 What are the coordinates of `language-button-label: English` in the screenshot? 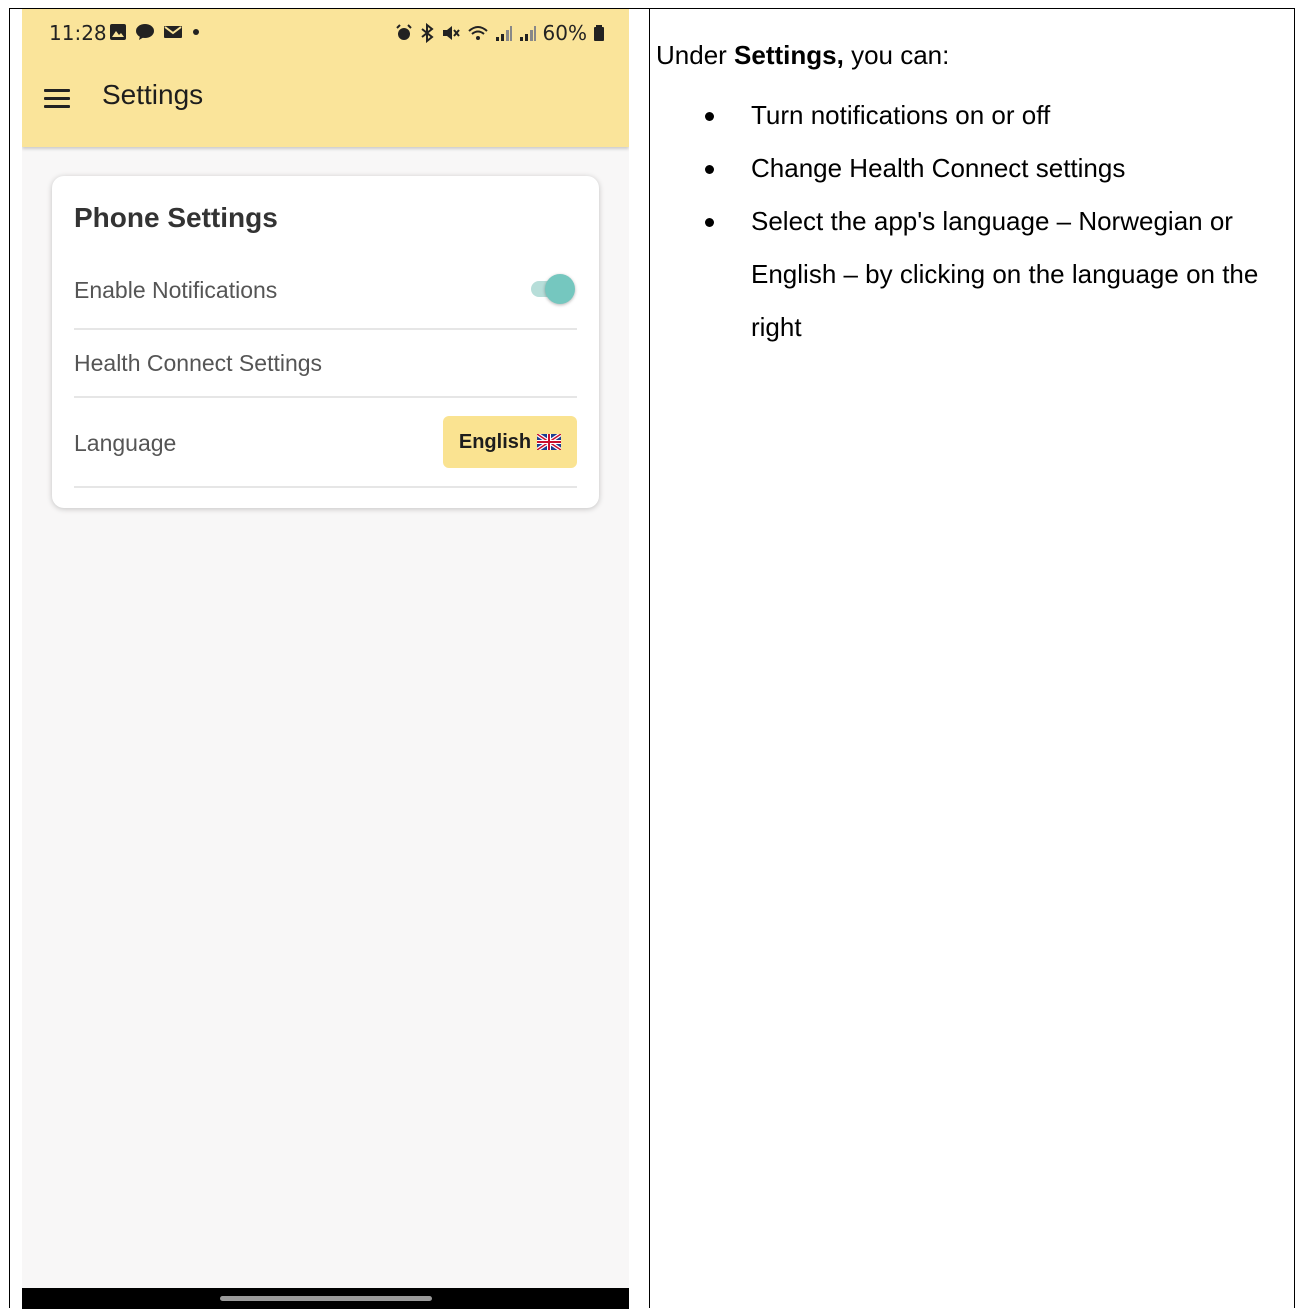 It's located at (495, 441).